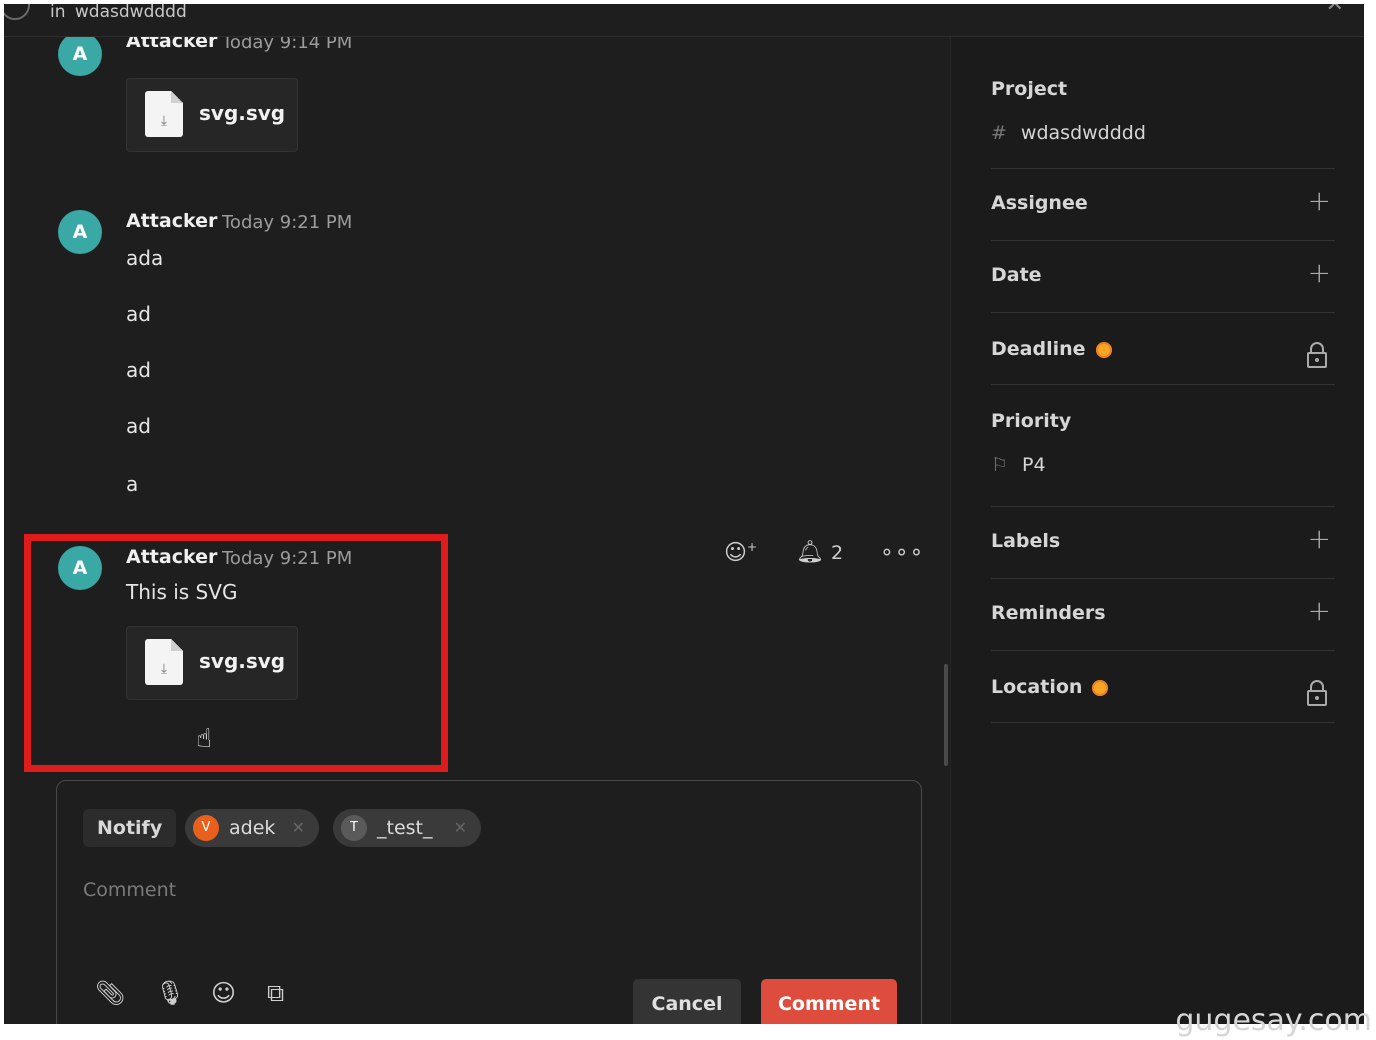  I want to click on close-icon: ✕, so click(1335, 10).